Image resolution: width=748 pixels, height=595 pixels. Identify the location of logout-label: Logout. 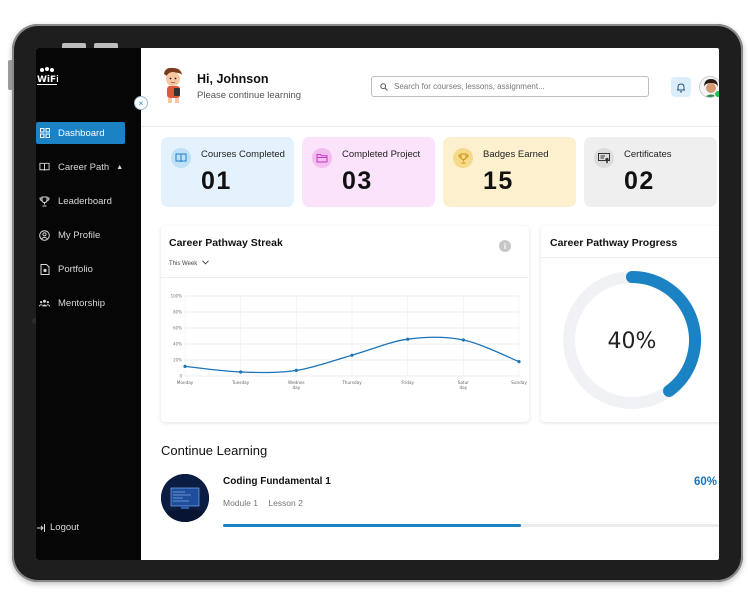
(65, 527).